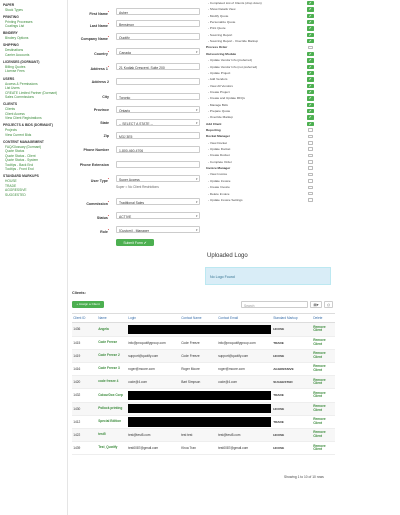  What do you see at coordinates (198, 318) in the screenshot?
I see `column-header: Contact Name` at bounding box center [198, 318].